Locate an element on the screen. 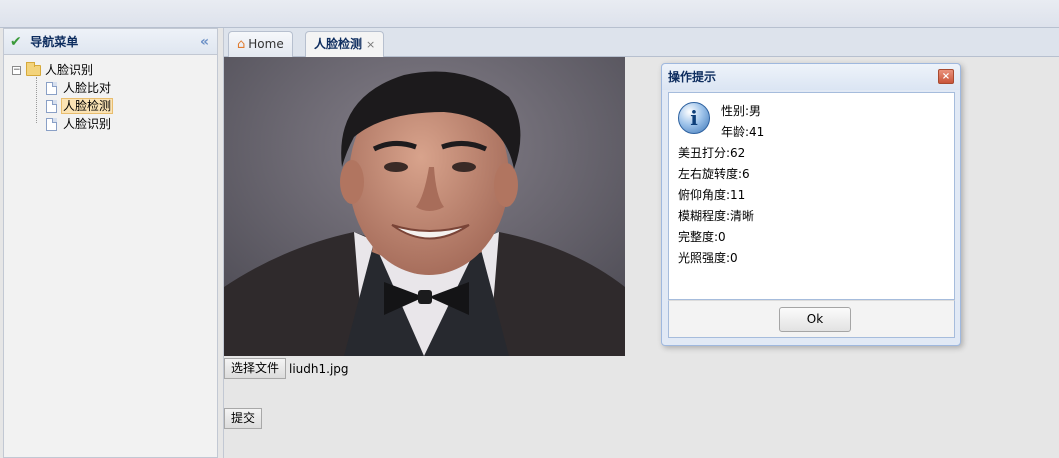 This screenshot has width=1059, height=458. sidebar-header: ✔ 导航菜单 « is located at coordinates (110, 42).